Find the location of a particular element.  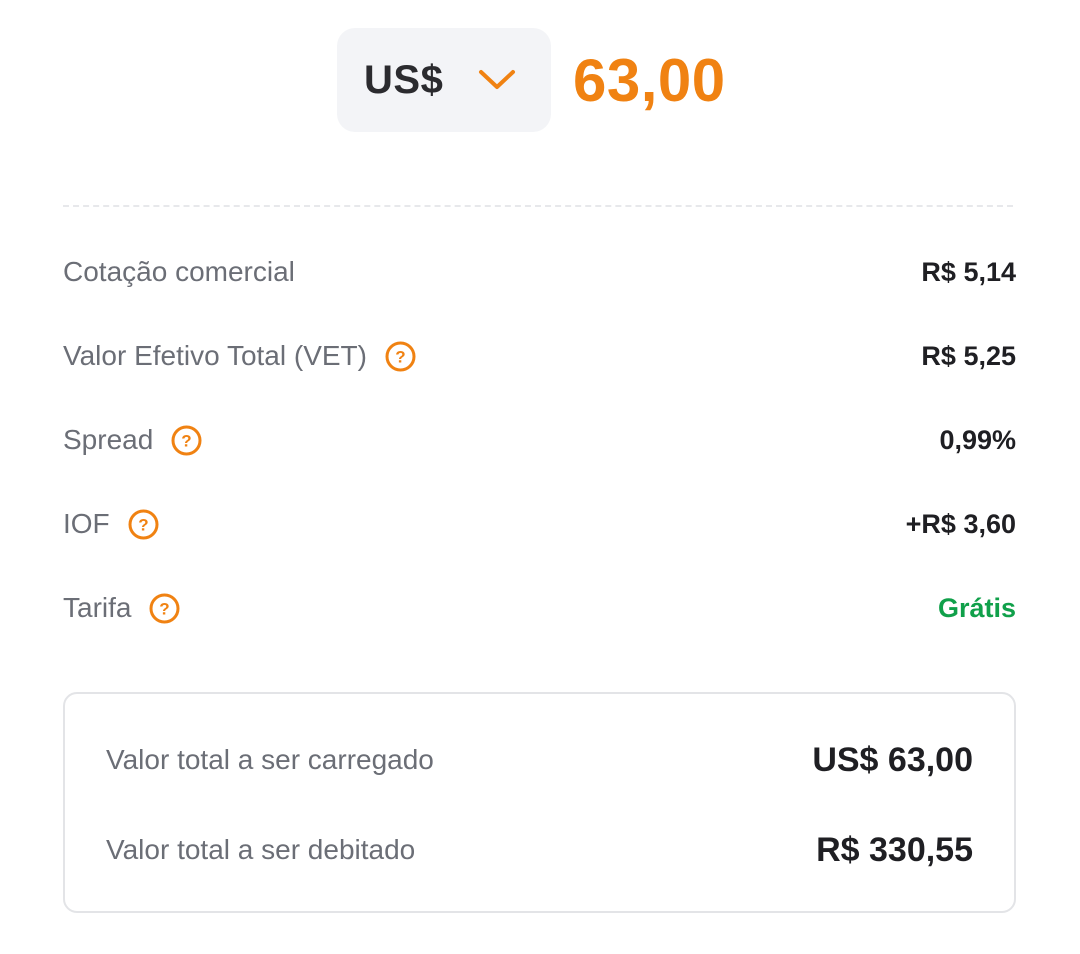

total-debited-label: Valor total a ser debitado is located at coordinates (261, 849).